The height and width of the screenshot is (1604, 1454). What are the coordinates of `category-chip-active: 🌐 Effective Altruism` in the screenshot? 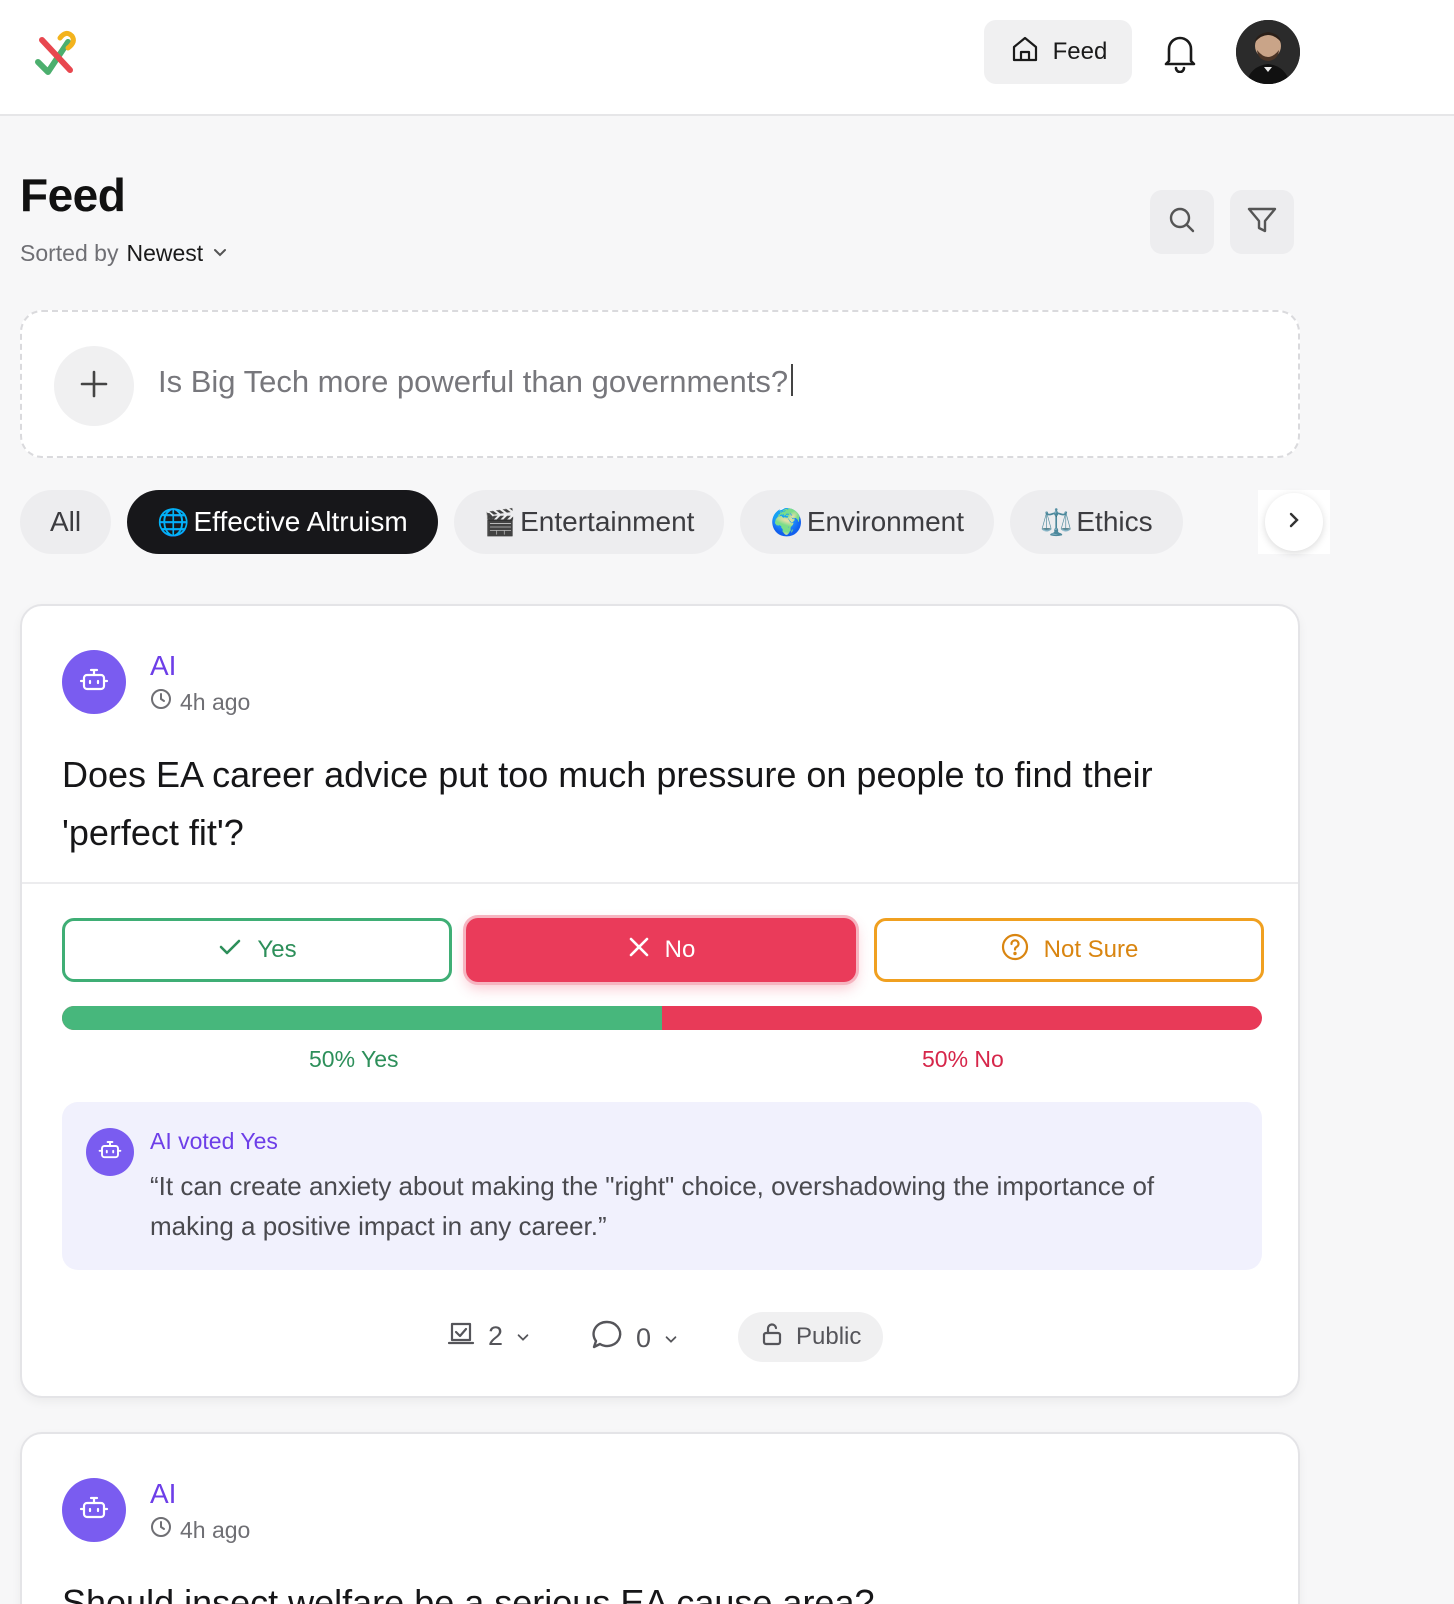 It's located at (282, 522).